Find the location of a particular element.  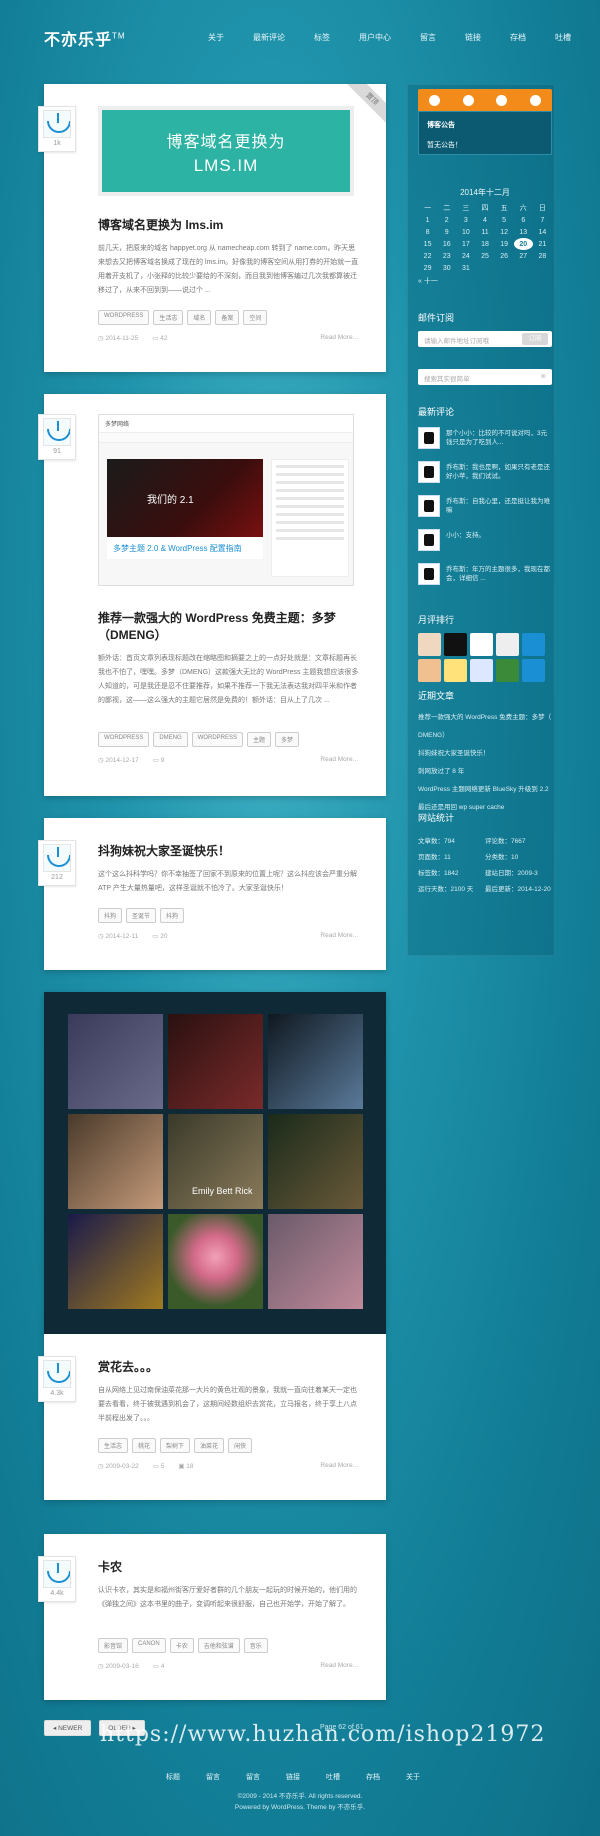

subscribe-button: 订阅 is located at coordinates (535, 339).